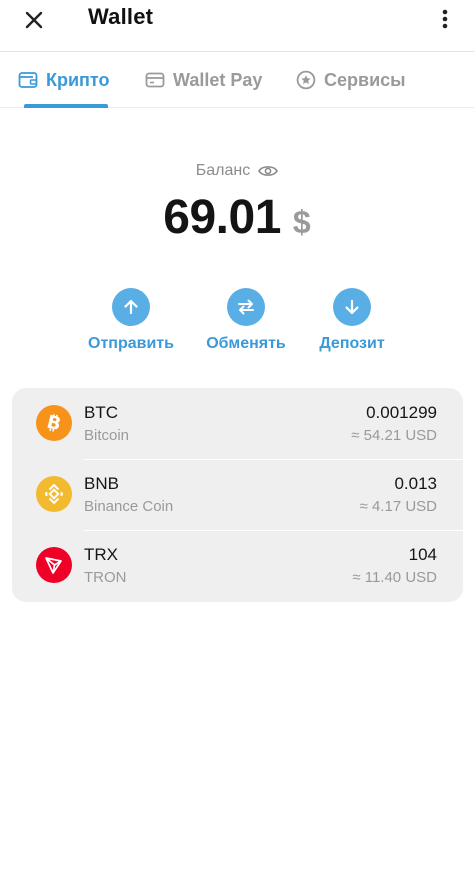 Image resolution: width=474 pixels, height=896 pixels. What do you see at coordinates (218, 79) in the screenshot?
I see `tab-label: Wallet Pay` at bounding box center [218, 79].